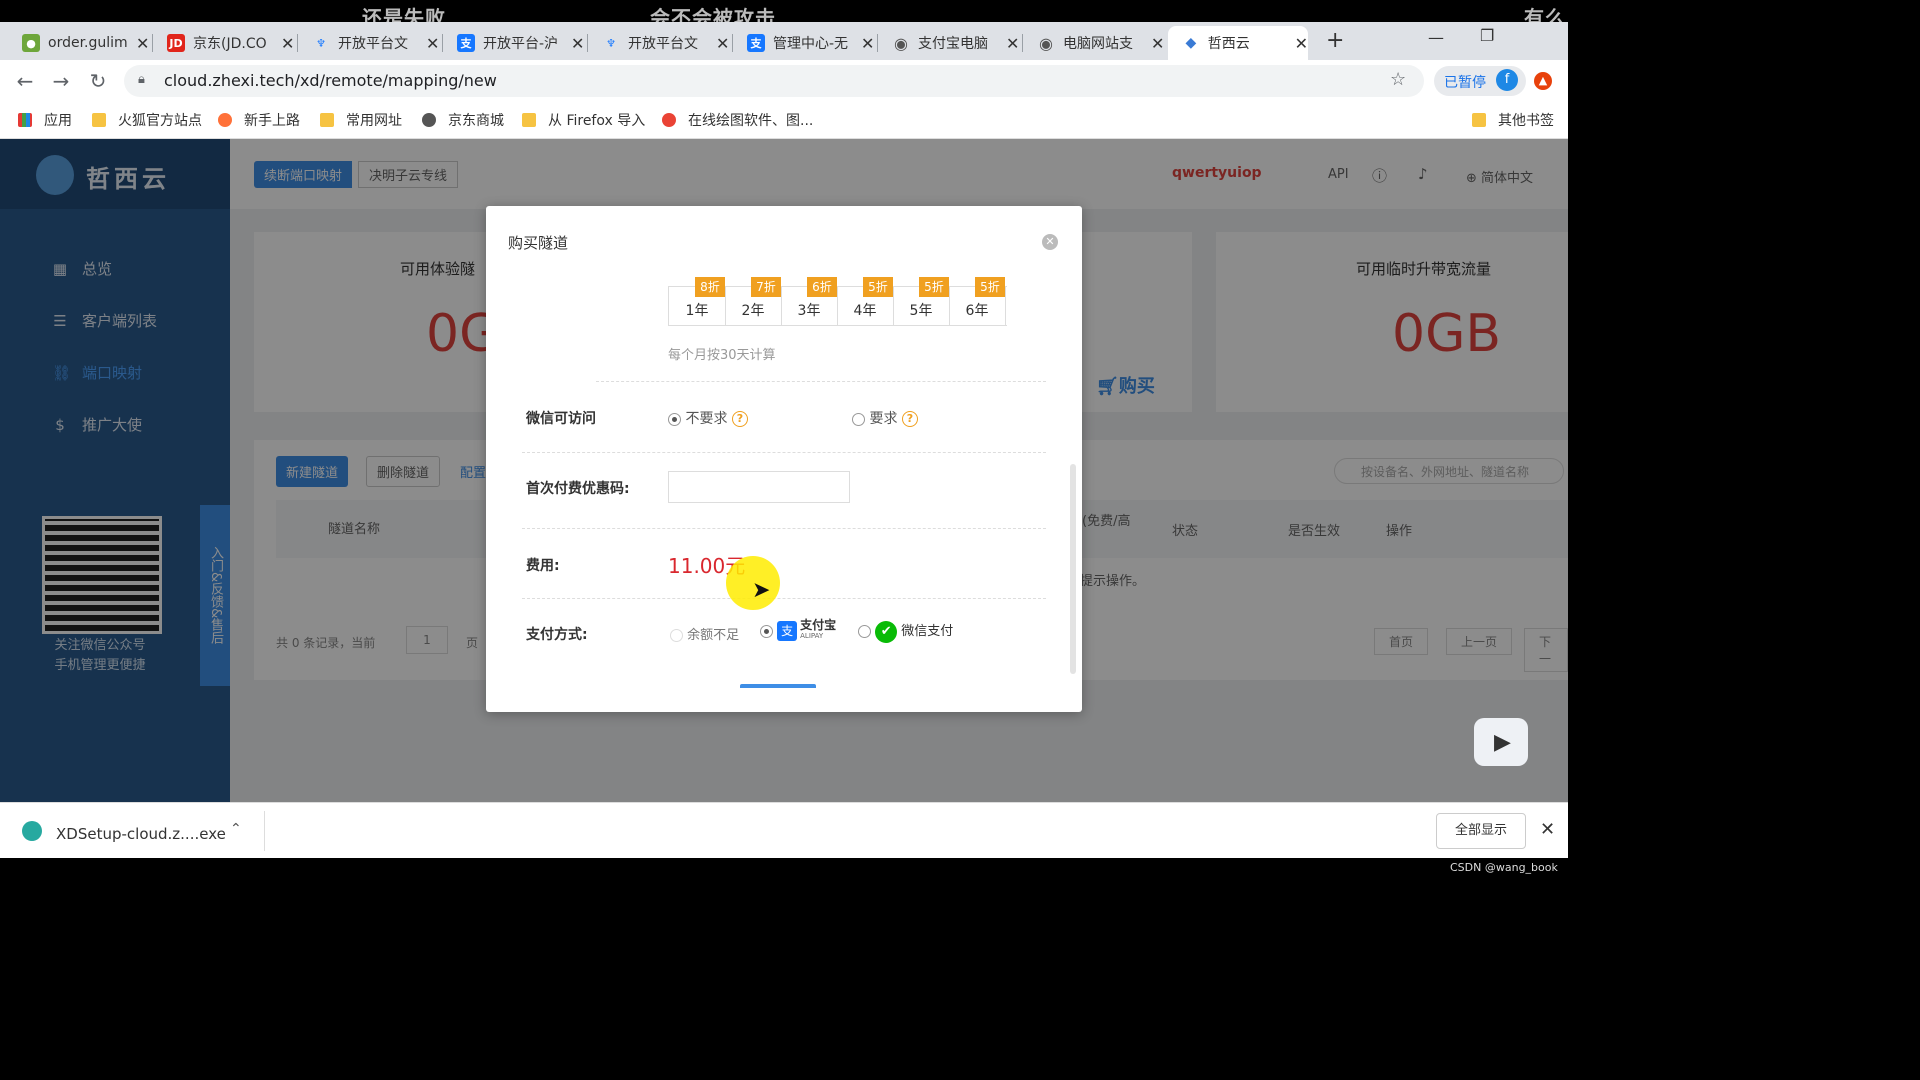 This screenshot has height=1080, width=1920. I want to click on zhexi-icon: ◆, so click(1191, 43).